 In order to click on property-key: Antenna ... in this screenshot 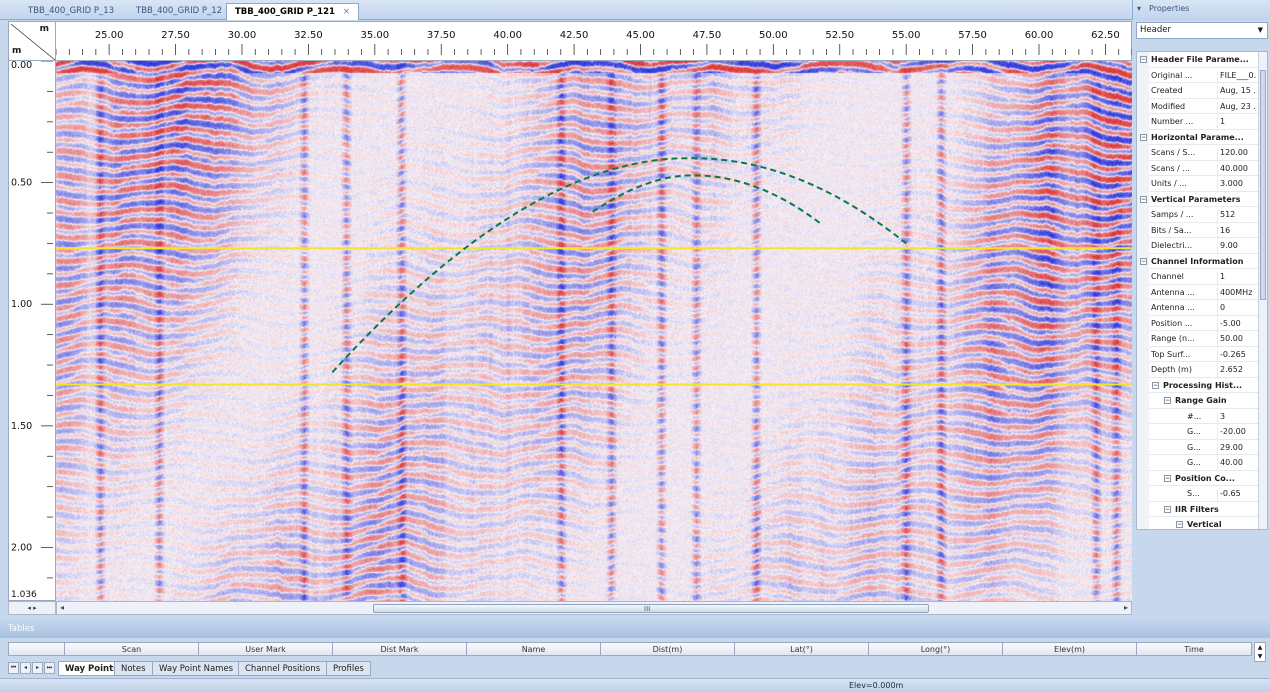, I will do `click(1173, 292)`.